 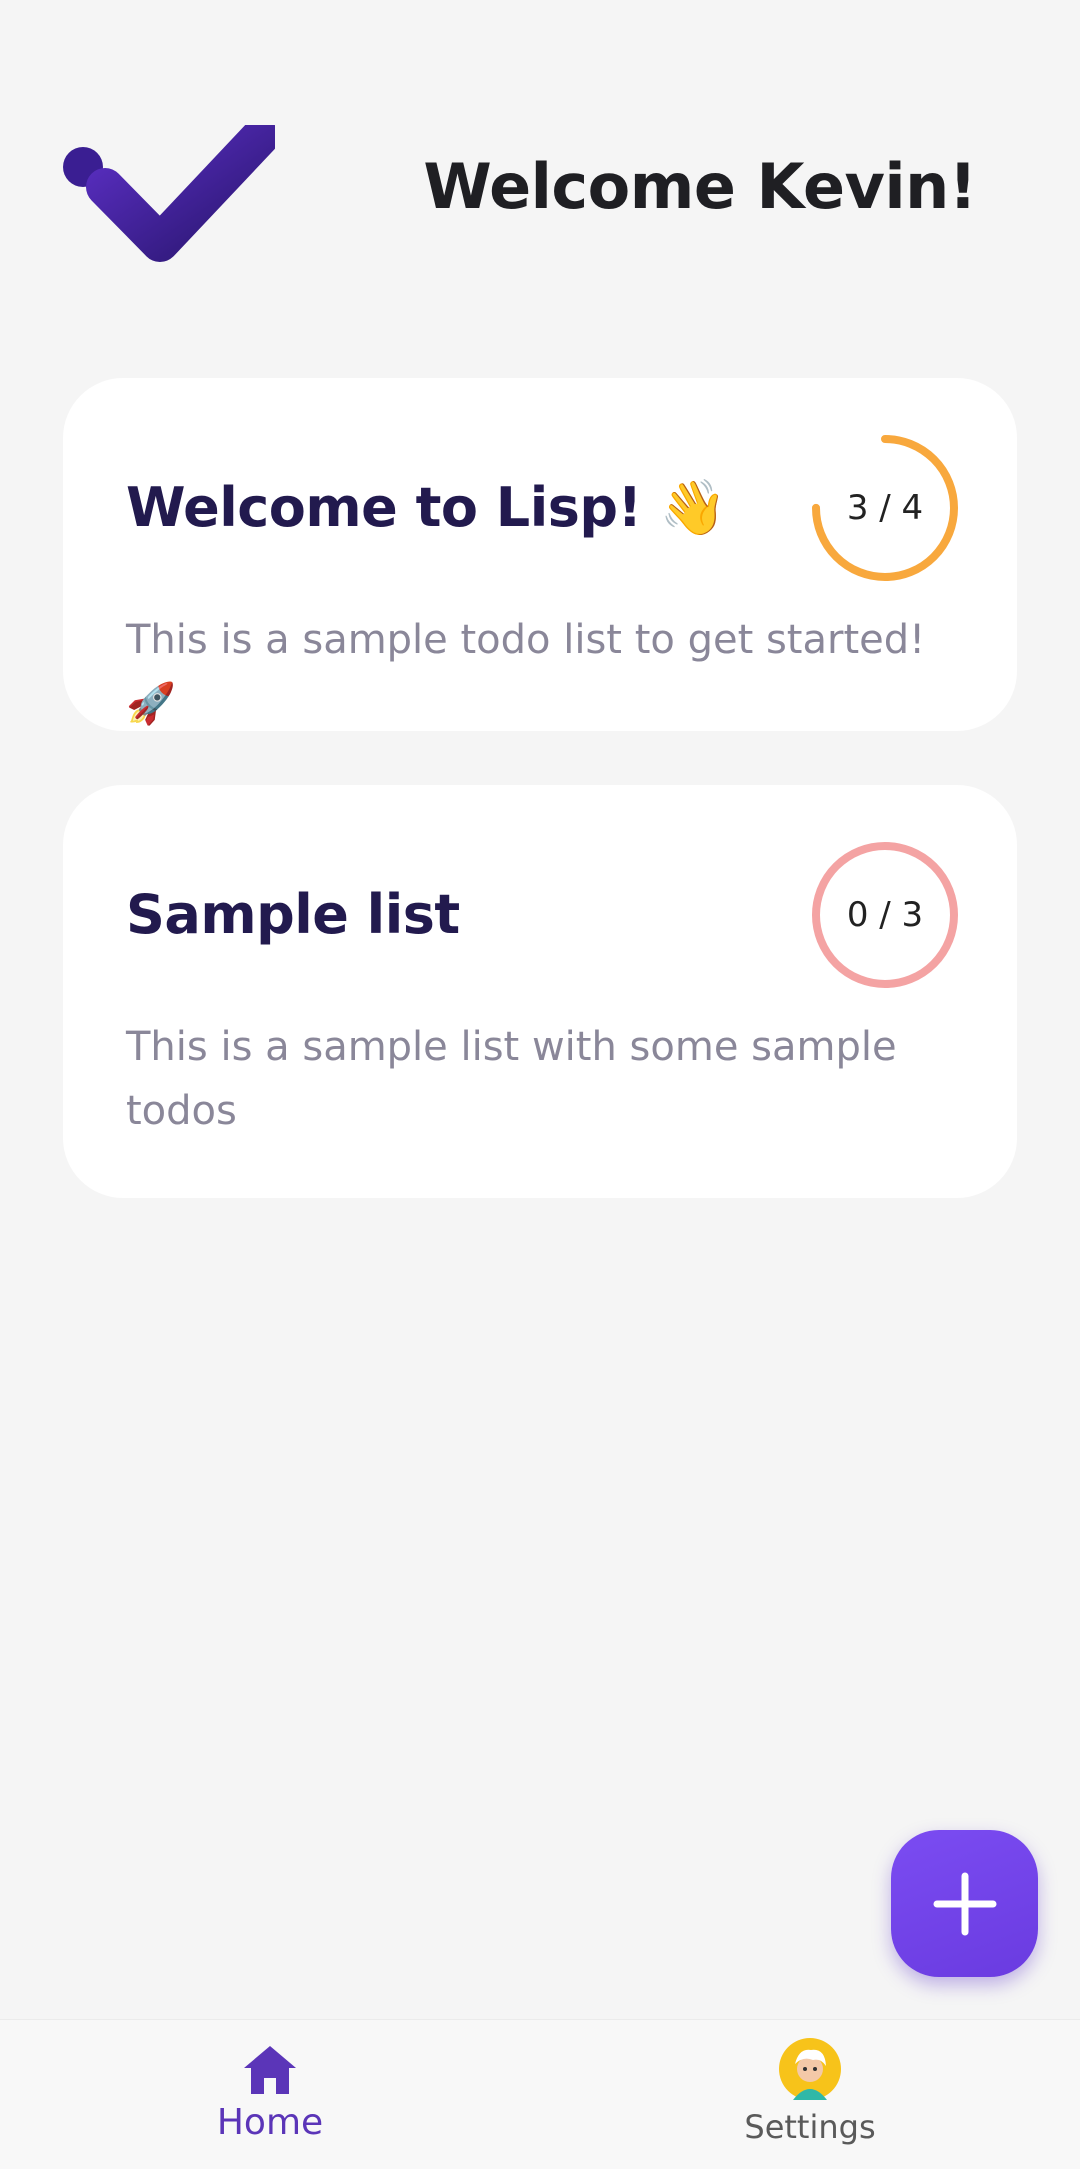 What do you see at coordinates (810, 2069) in the screenshot?
I see `avatar-icon` at bounding box center [810, 2069].